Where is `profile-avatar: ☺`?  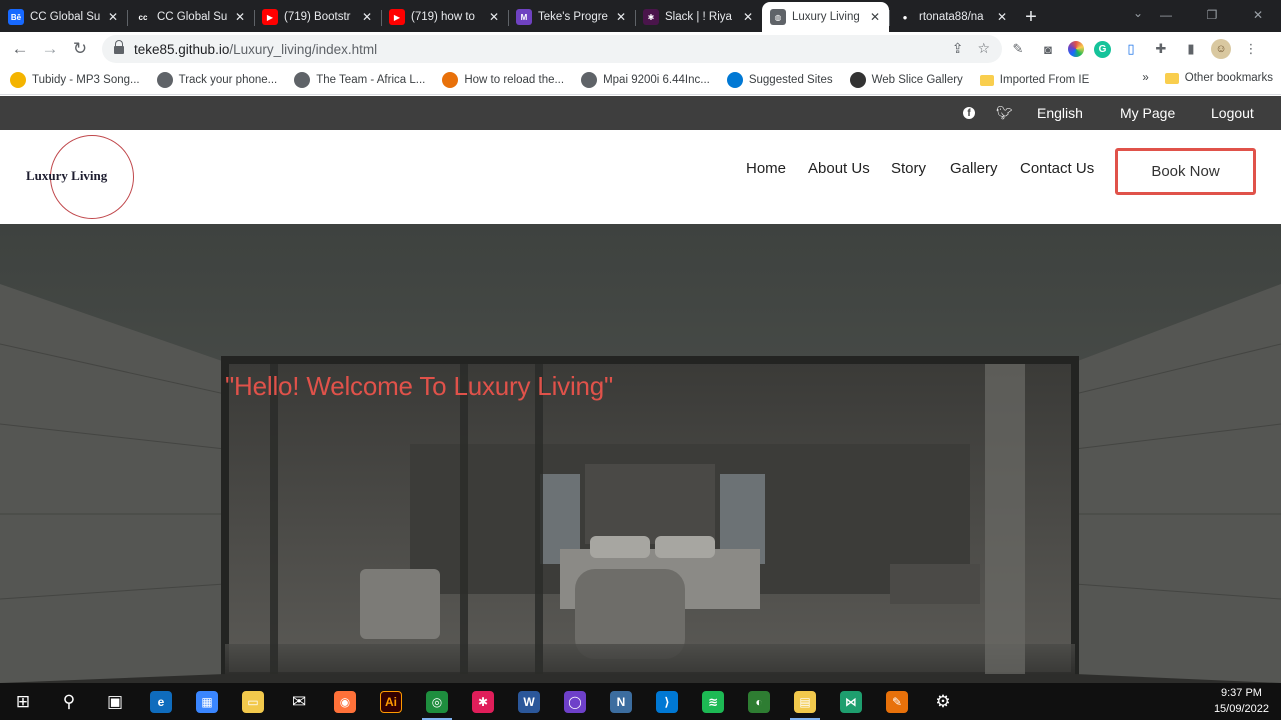
profile-avatar: ☺ is located at coordinates (1221, 49).